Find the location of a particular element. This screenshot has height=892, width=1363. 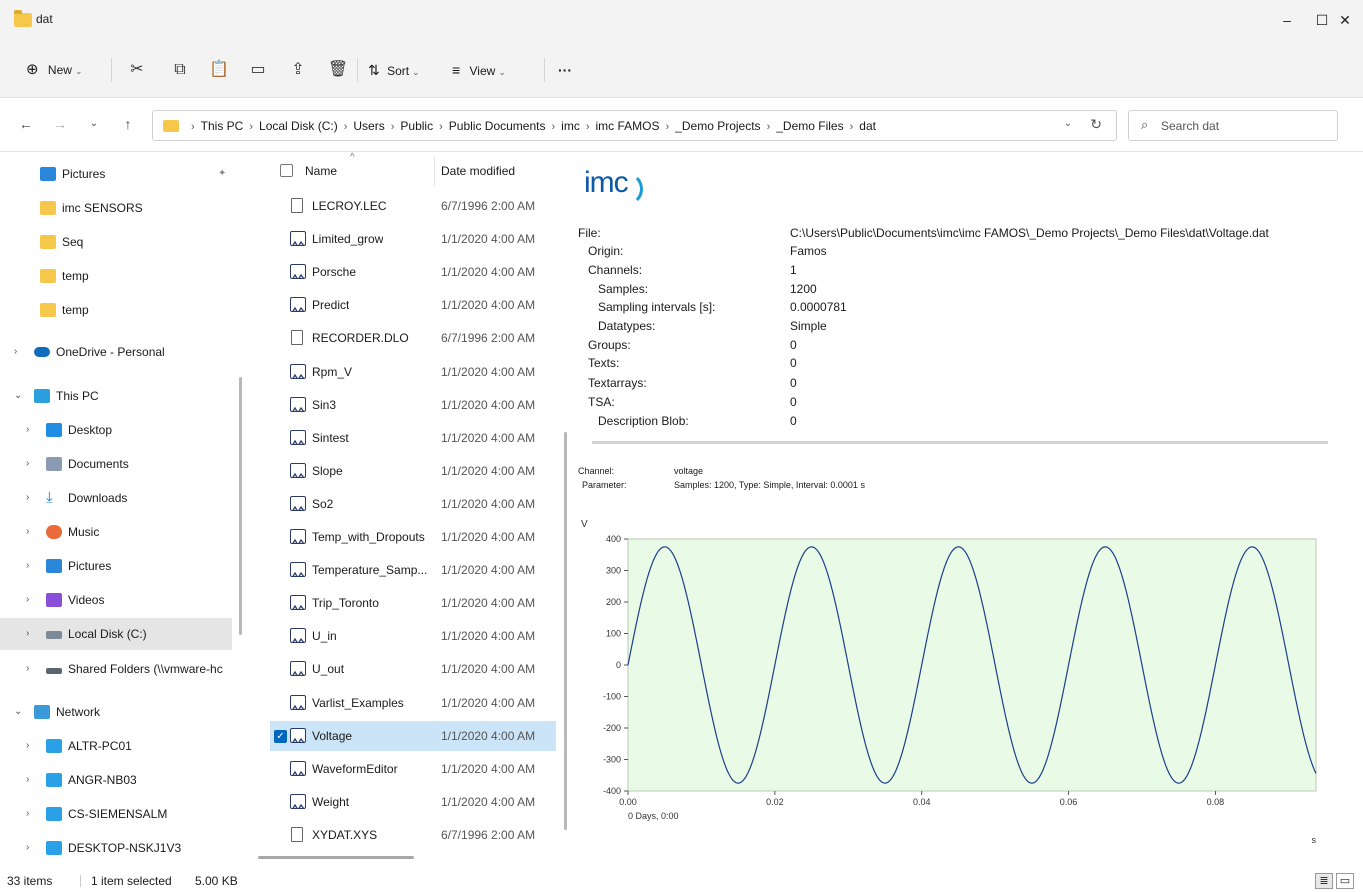

sidebar-item-videos: › Videos is located at coordinates (116, 600).